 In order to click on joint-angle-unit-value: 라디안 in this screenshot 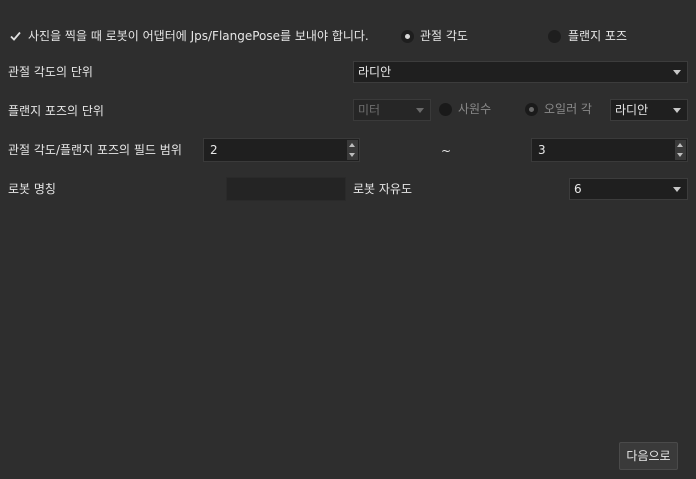, I will do `click(375, 72)`.